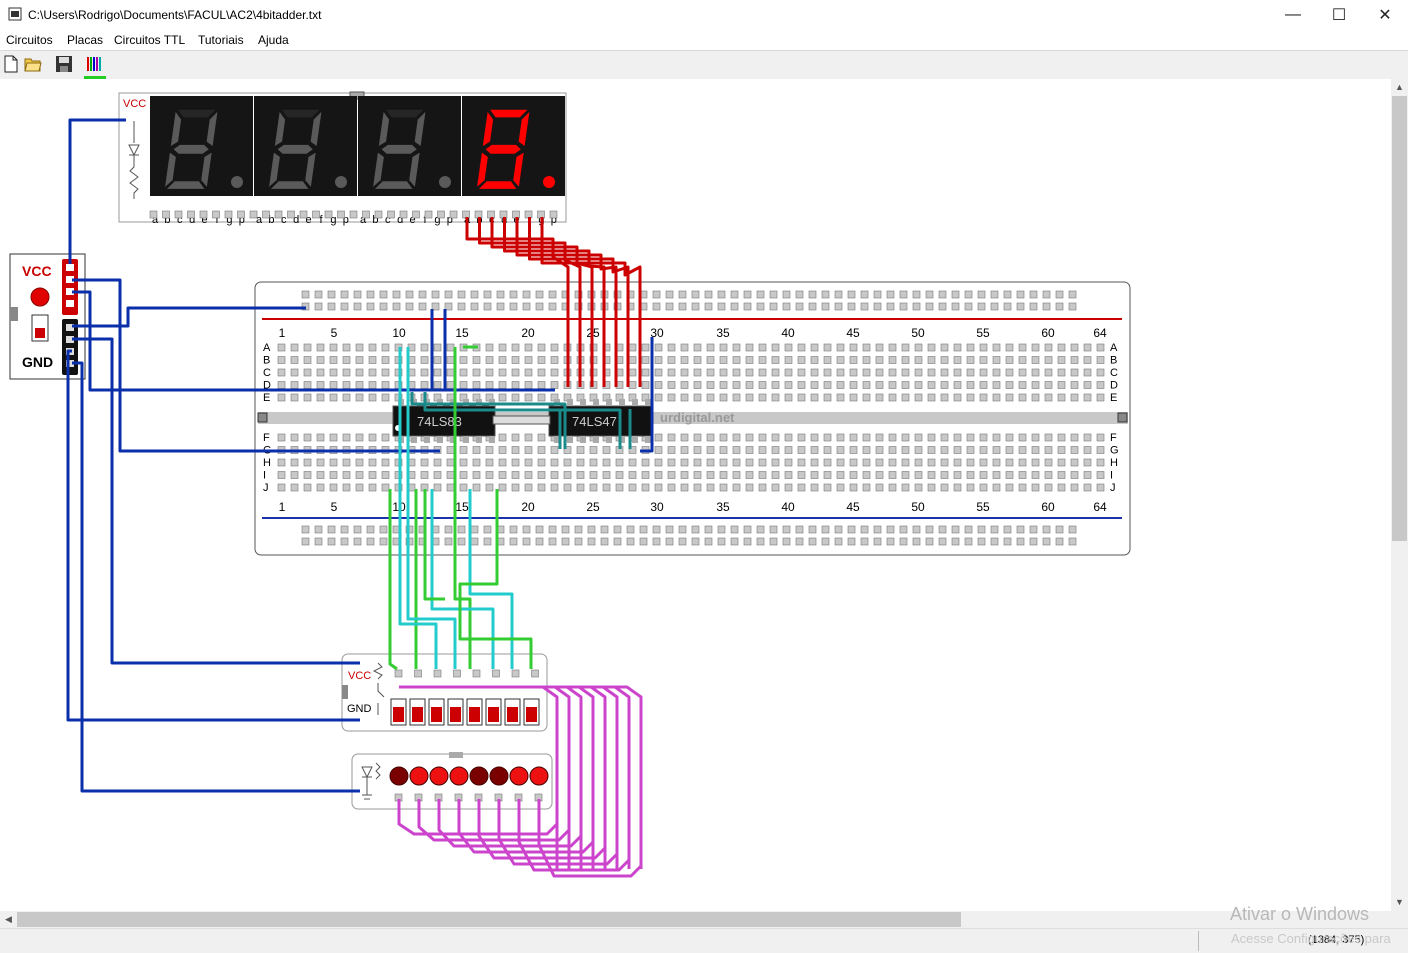  What do you see at coordinates (221, 40) in the screenshot?
I see `menu-tutoriais: Tutoriais` at bounding box center [221, 40].